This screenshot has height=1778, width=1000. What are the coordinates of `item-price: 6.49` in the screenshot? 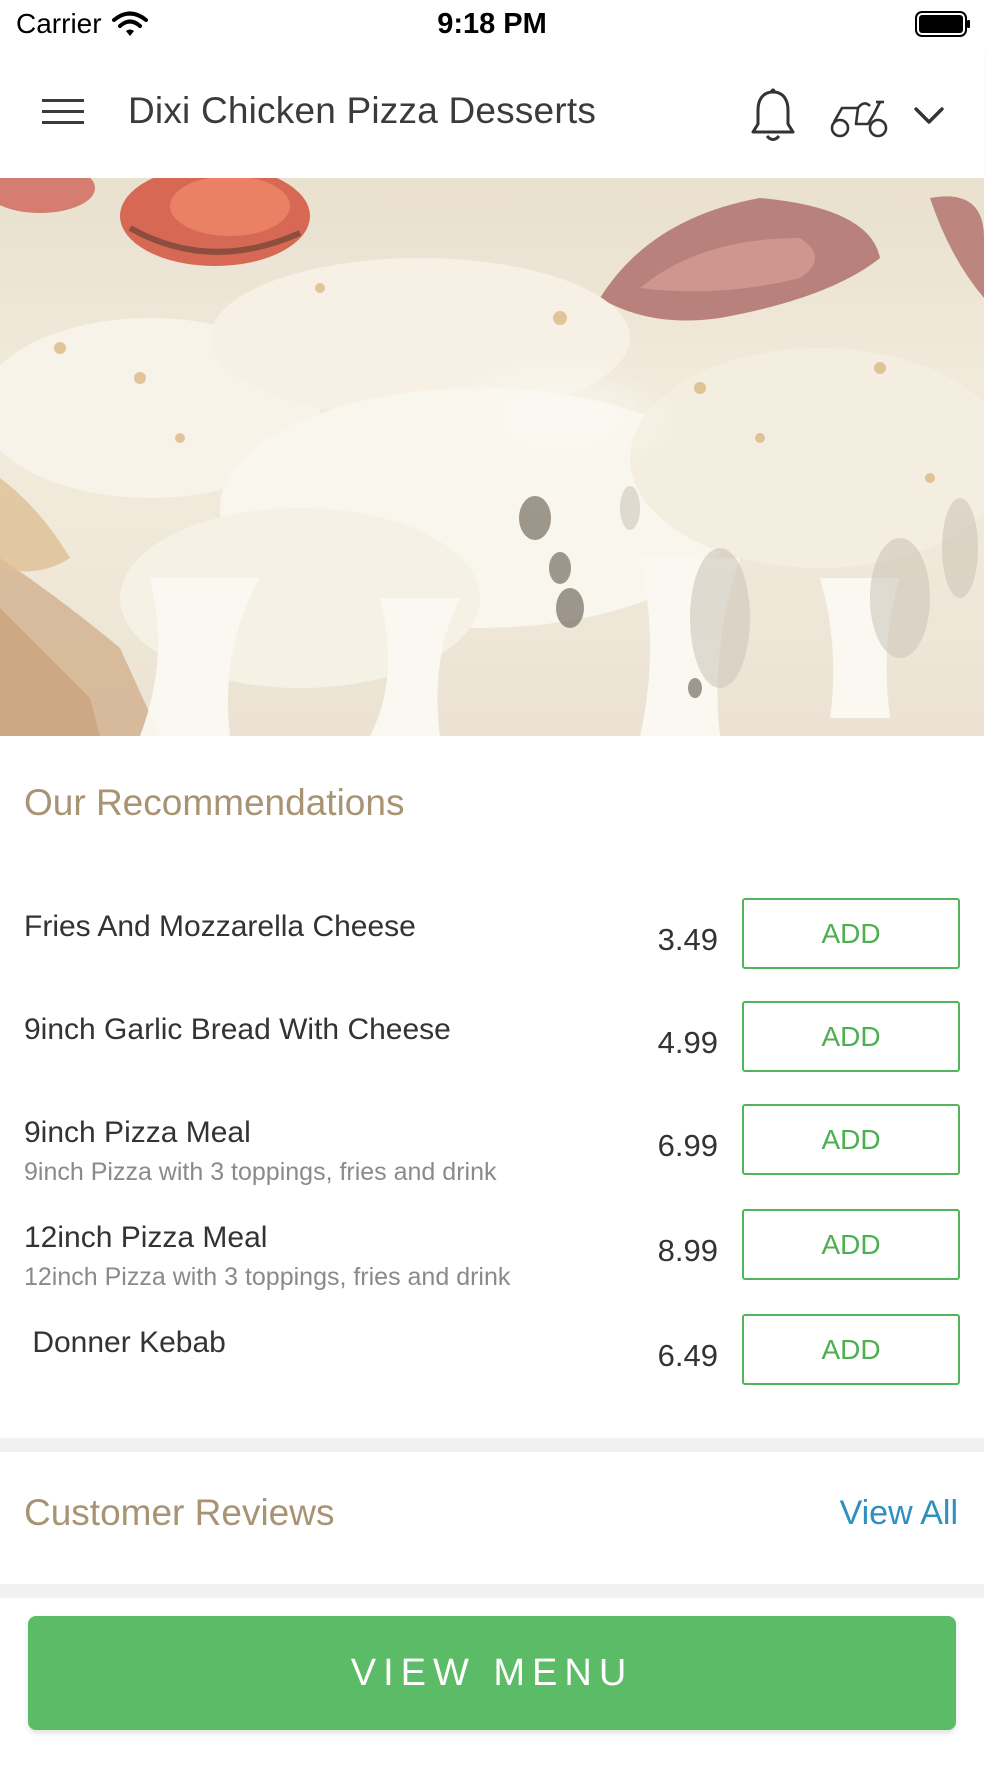 It's located at (687, 1355).